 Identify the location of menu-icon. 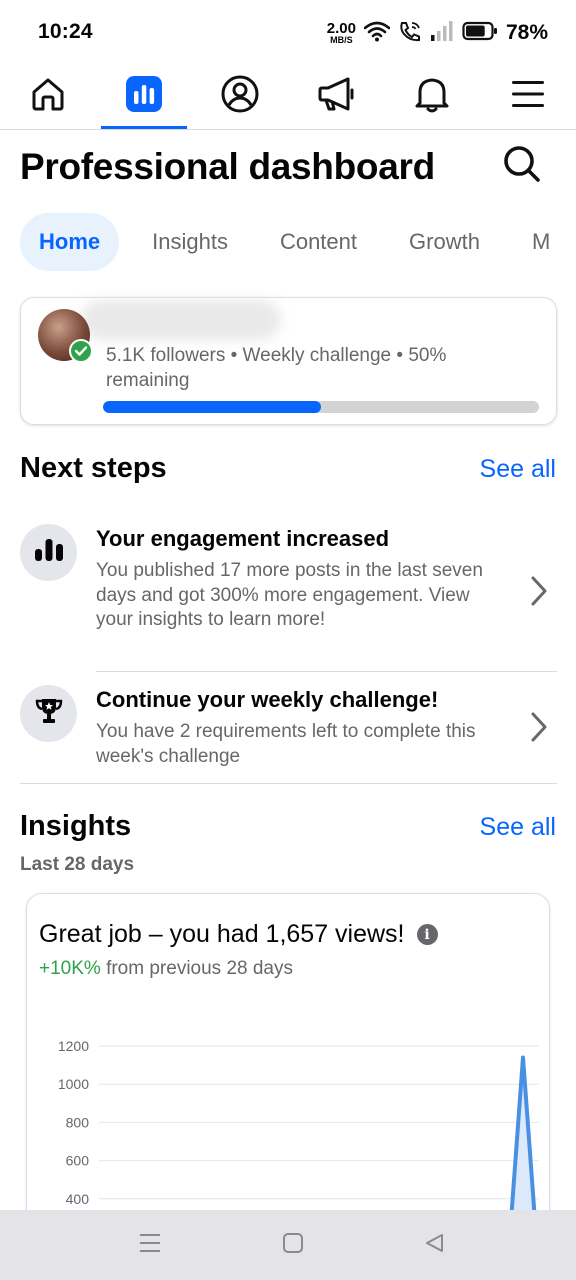
(528, 96).